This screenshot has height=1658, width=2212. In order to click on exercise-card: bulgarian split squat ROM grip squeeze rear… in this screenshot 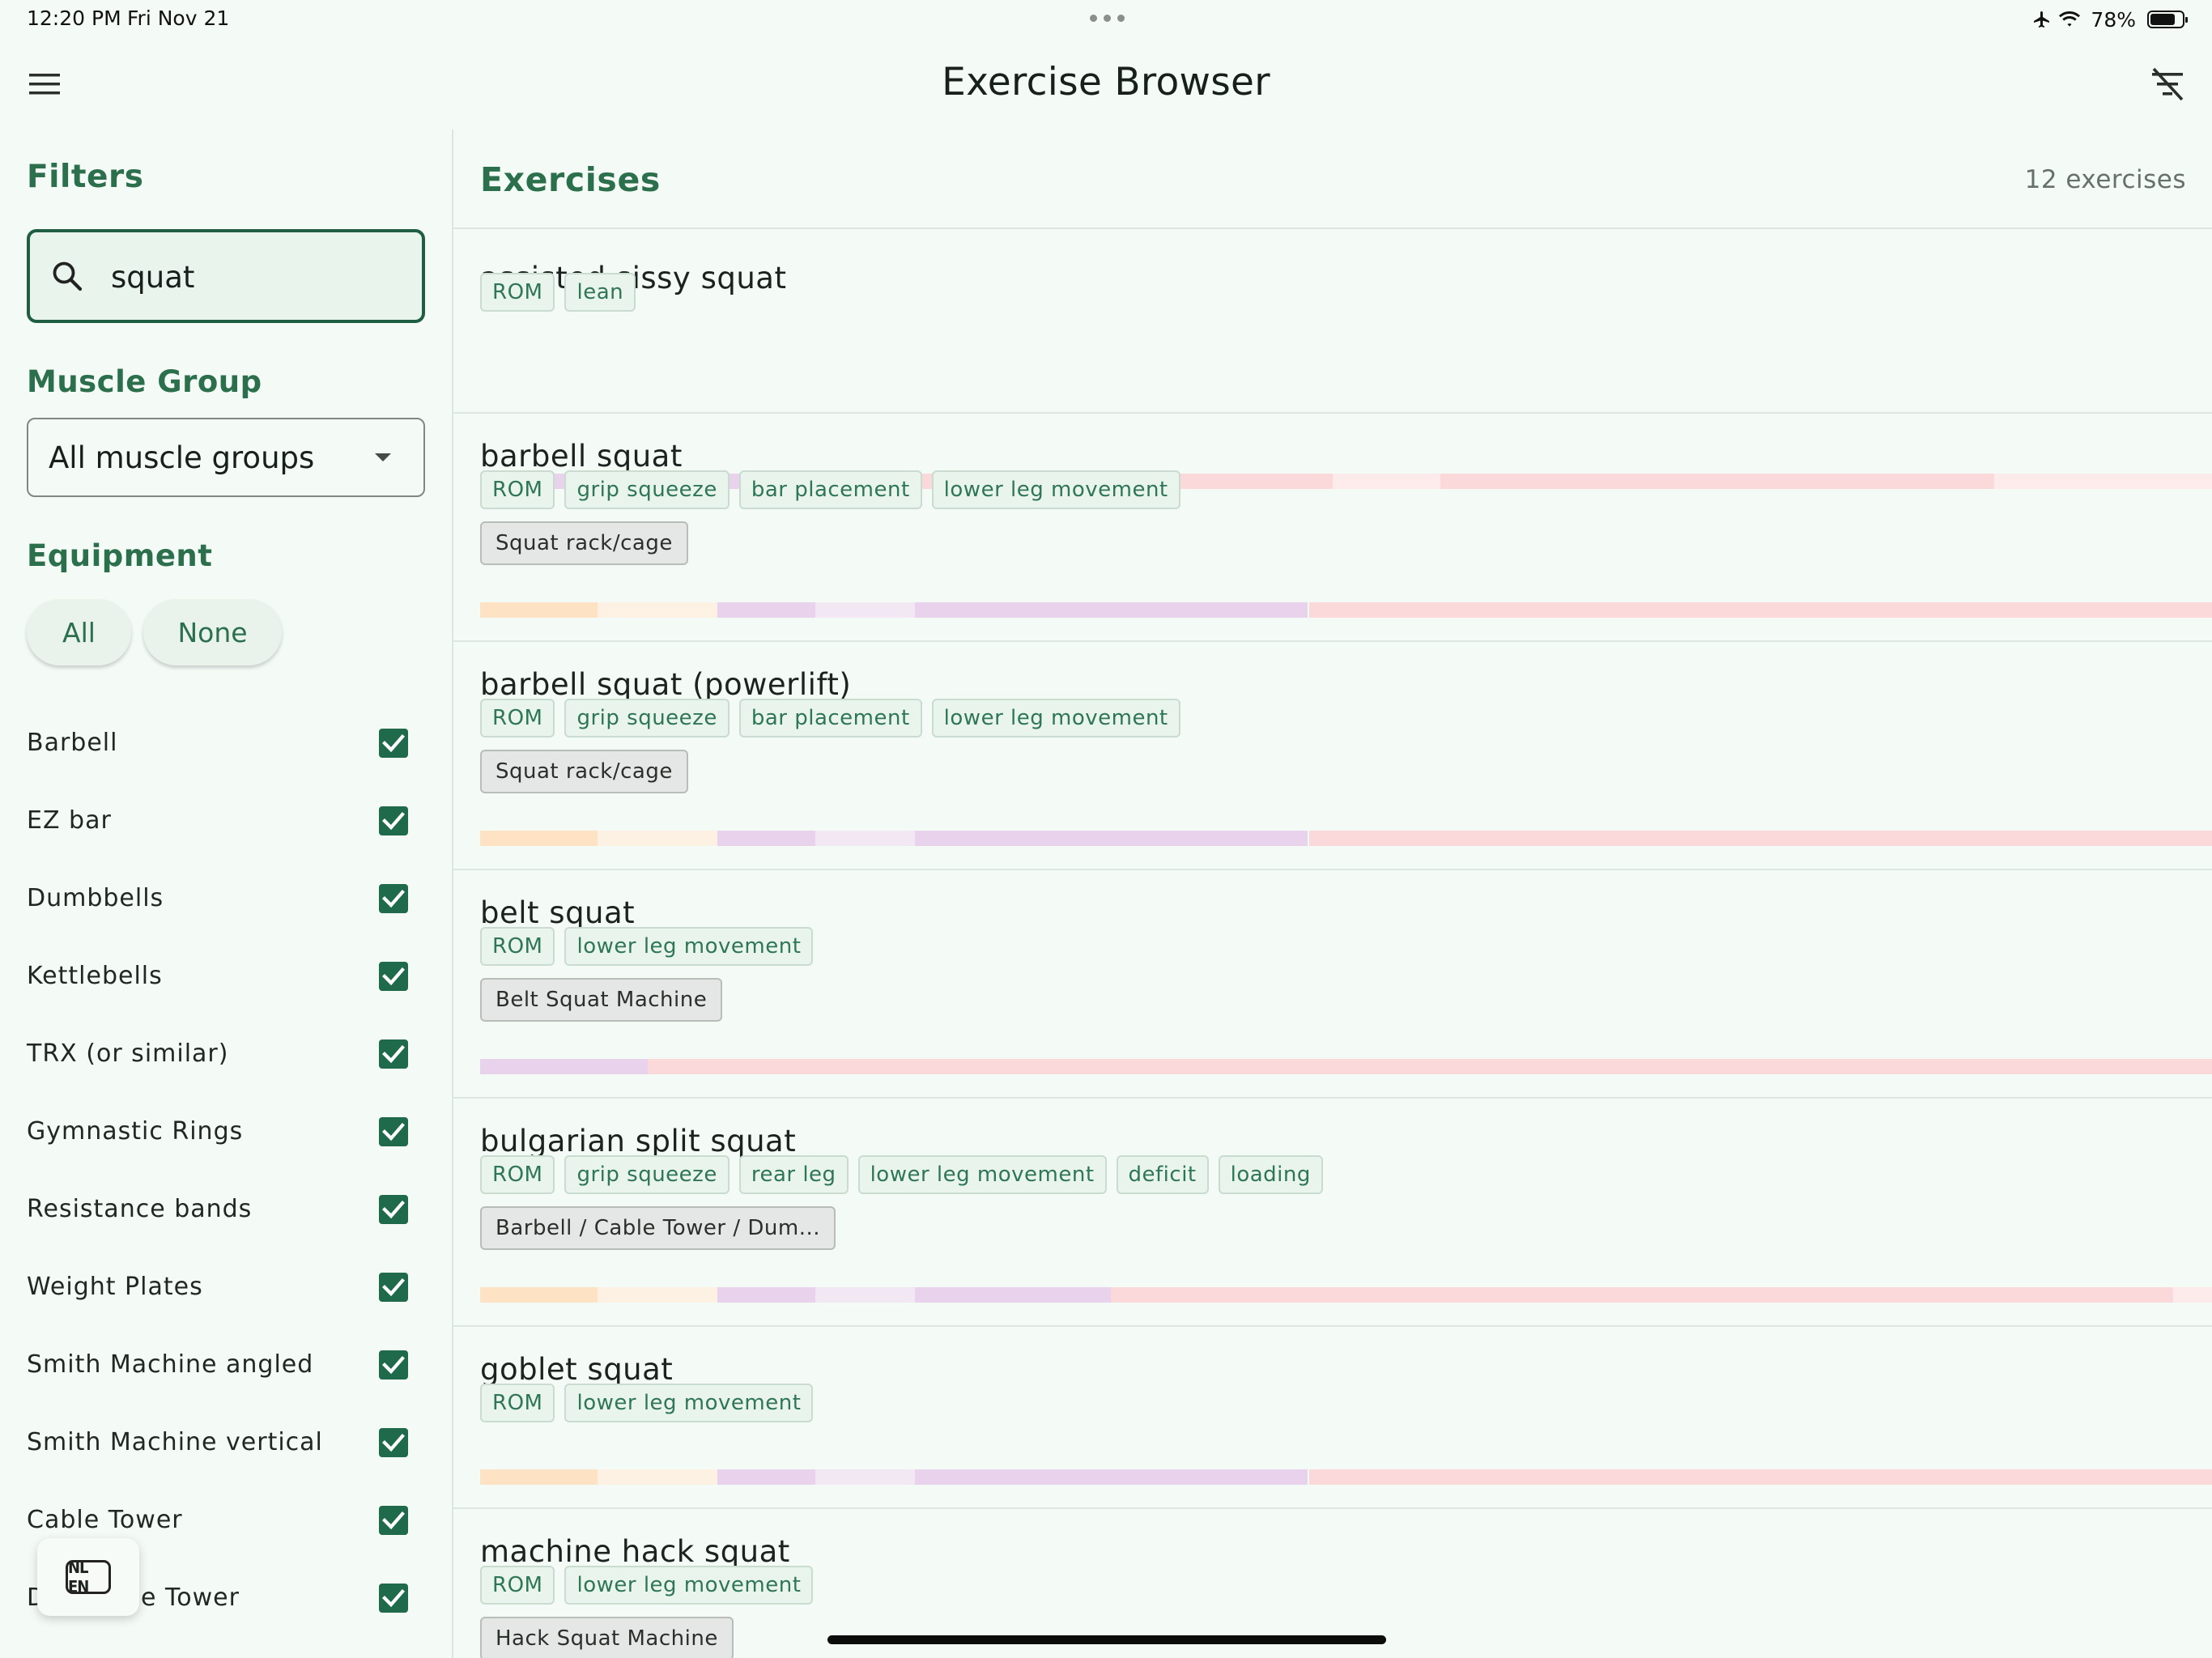, I will do `click(1332, 1211)`.